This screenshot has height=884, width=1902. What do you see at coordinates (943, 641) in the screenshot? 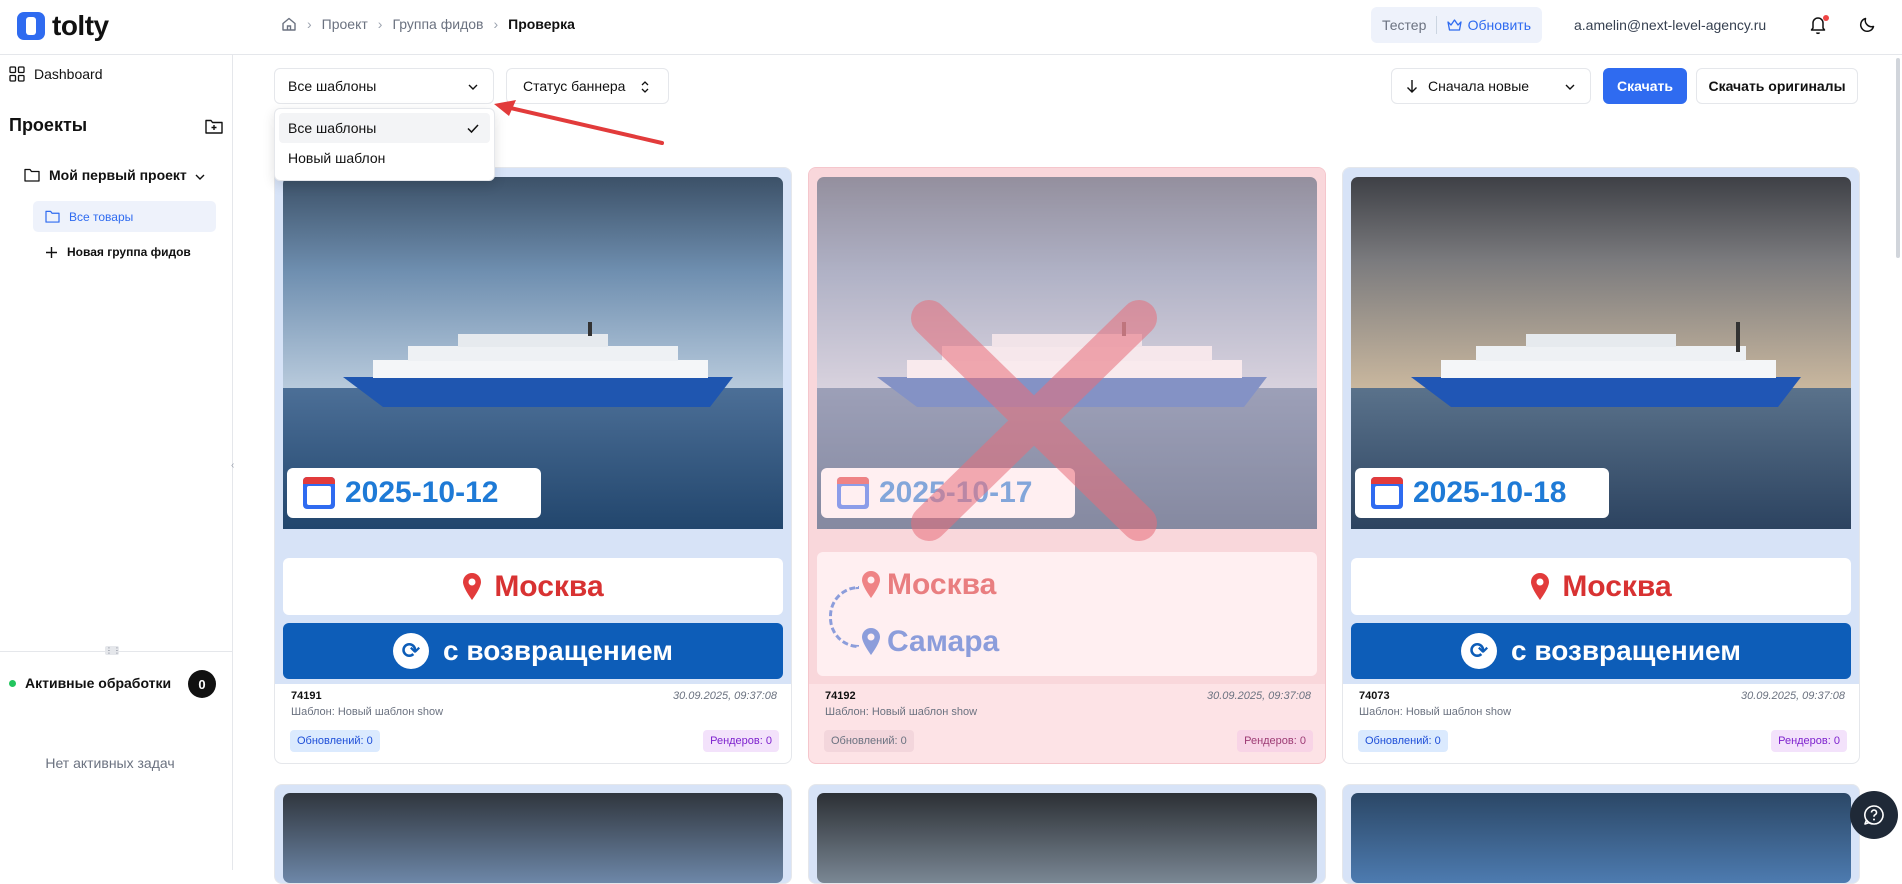
I see `route-to-text: Самара` at bounding box center [943, 641].